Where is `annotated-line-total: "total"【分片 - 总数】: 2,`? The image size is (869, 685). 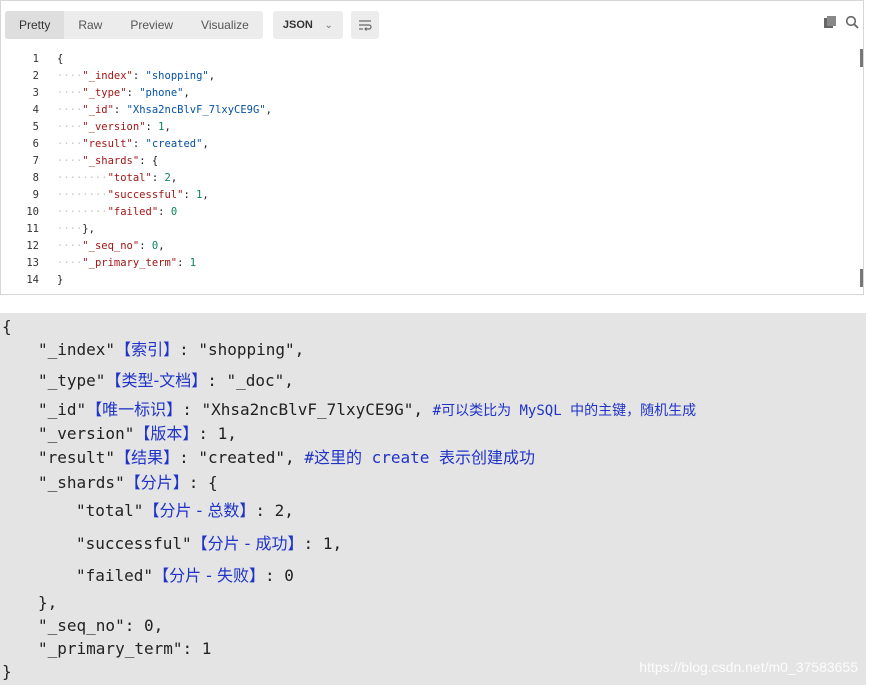 annotated-line-total: "total"【分片 - 总数】: 2, is located at coordinates (185, 510).